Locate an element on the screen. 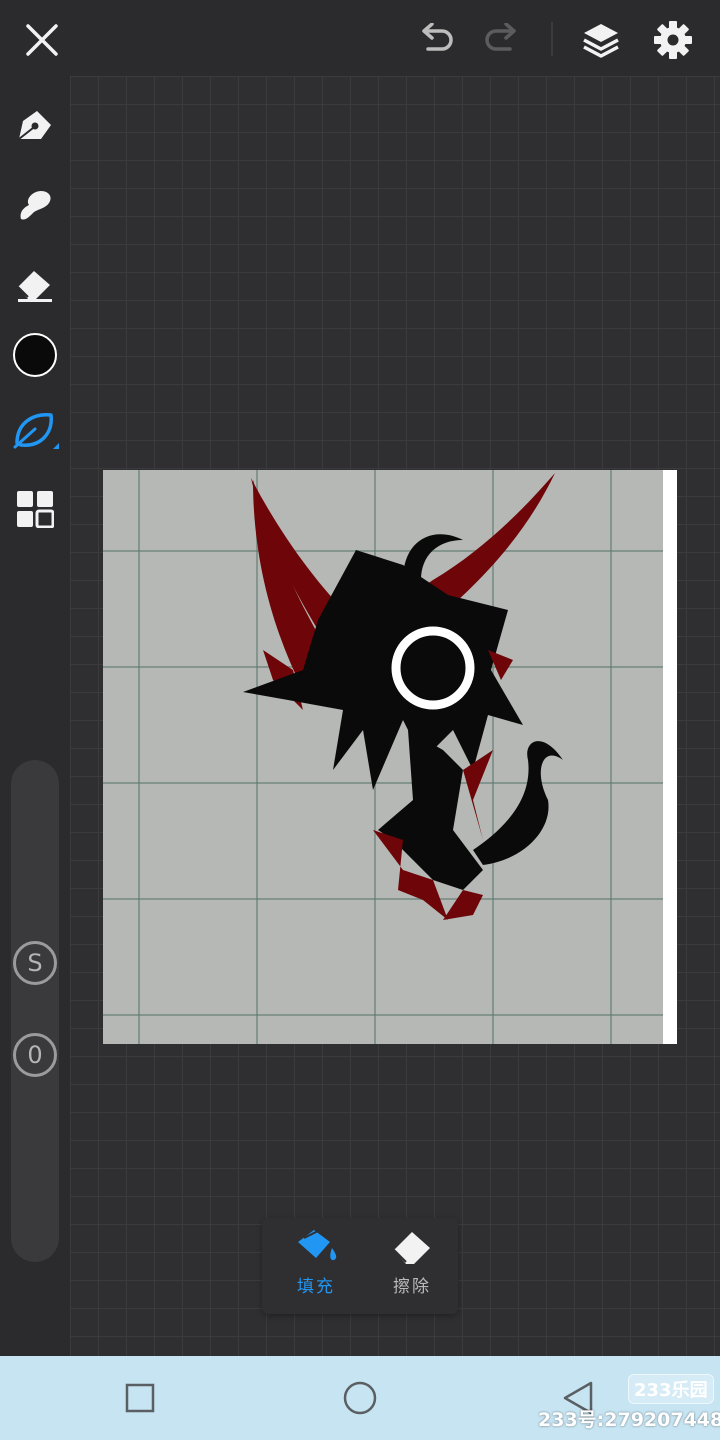 This screenshot has width=720, height=1440. grid-icon is located at coordinates (35, 509).